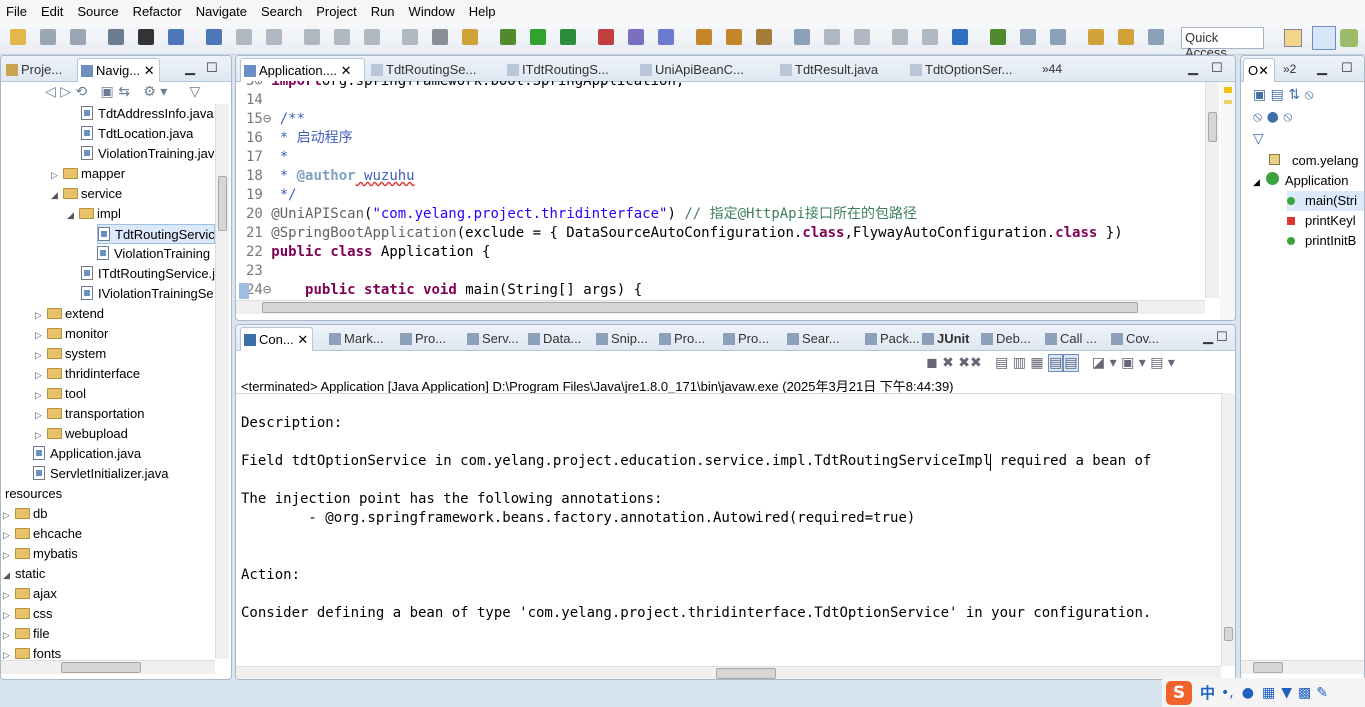 The image size is (1365, 707). What do you see at coordinates (146, 37) in the screenshot?
I see `build-icon` at bounding box center [146, 37].